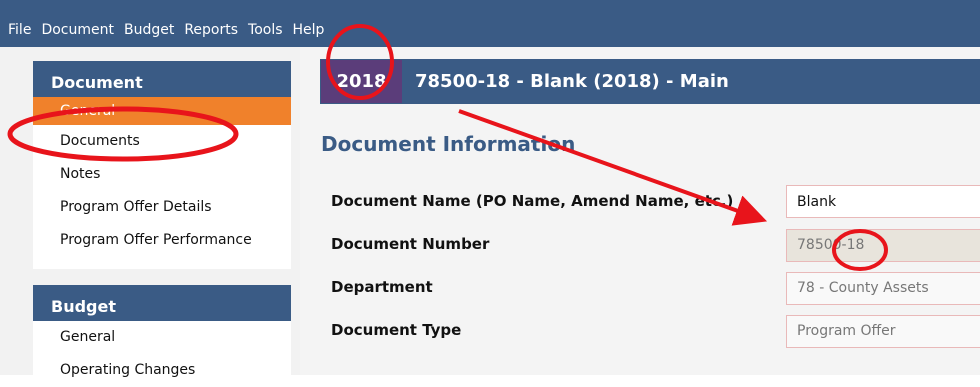 Image resolution: width=980 pixels, height=387 pixels. I want to click on menu-tools: Tools, so click(265, 30).